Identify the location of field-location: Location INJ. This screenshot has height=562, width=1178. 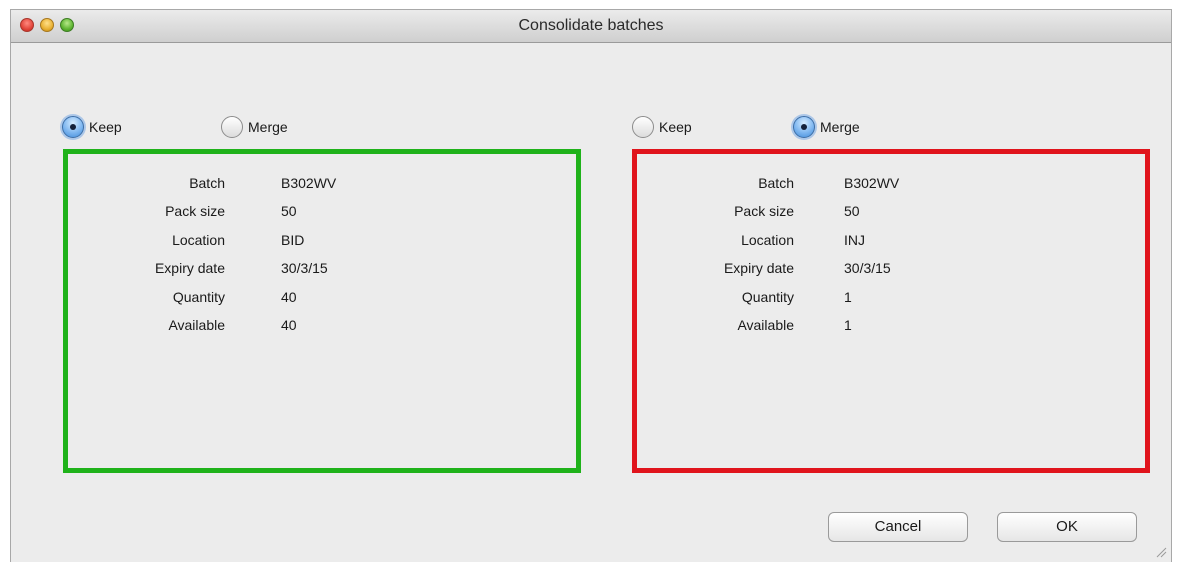
(891, 246).